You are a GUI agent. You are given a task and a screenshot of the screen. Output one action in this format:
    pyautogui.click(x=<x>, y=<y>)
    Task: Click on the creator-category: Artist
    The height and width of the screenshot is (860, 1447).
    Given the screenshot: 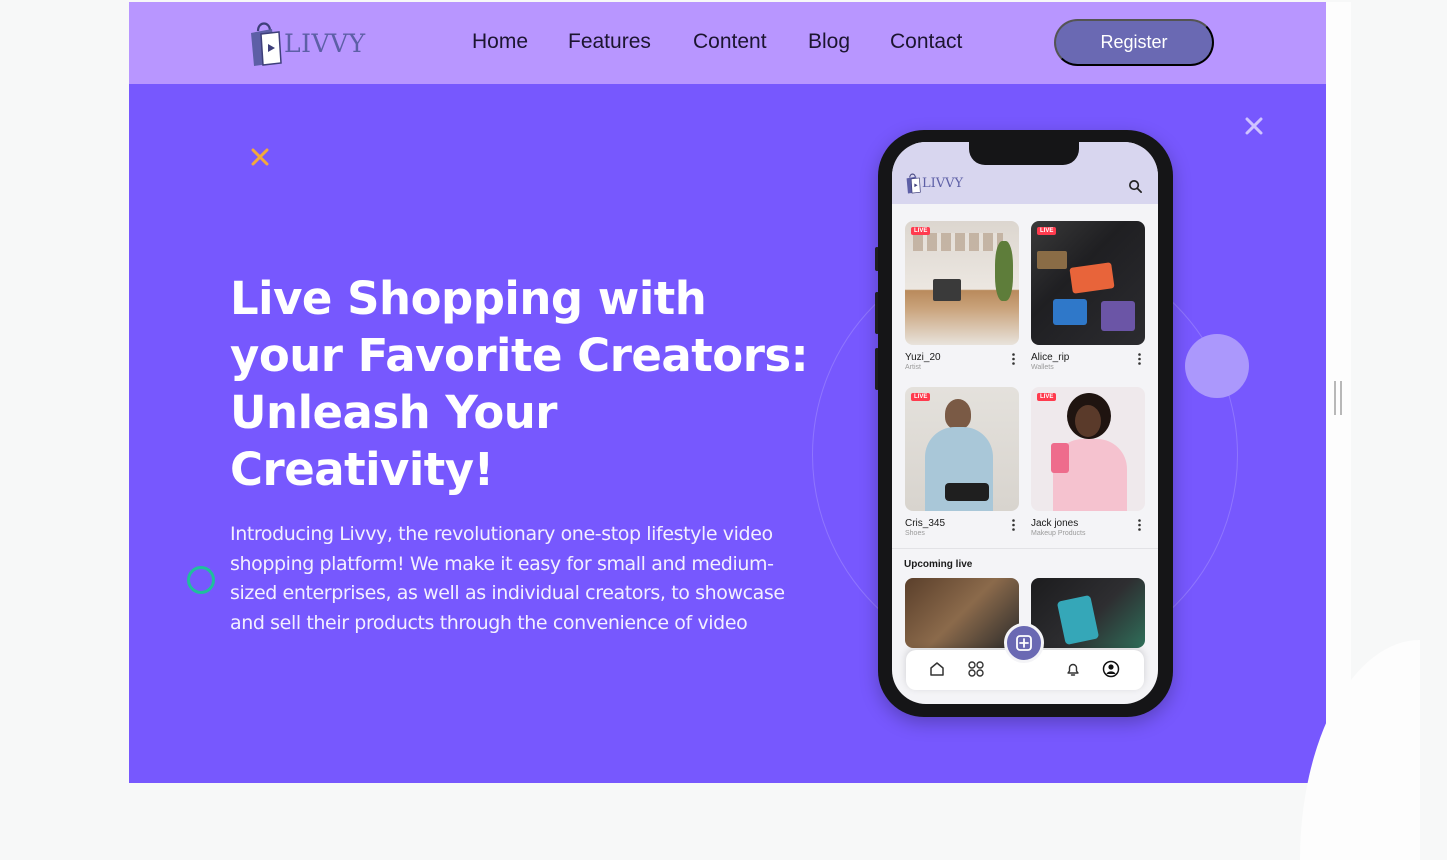 What is the action you would take?
    pyautogui.click(x=913, y=367)
    